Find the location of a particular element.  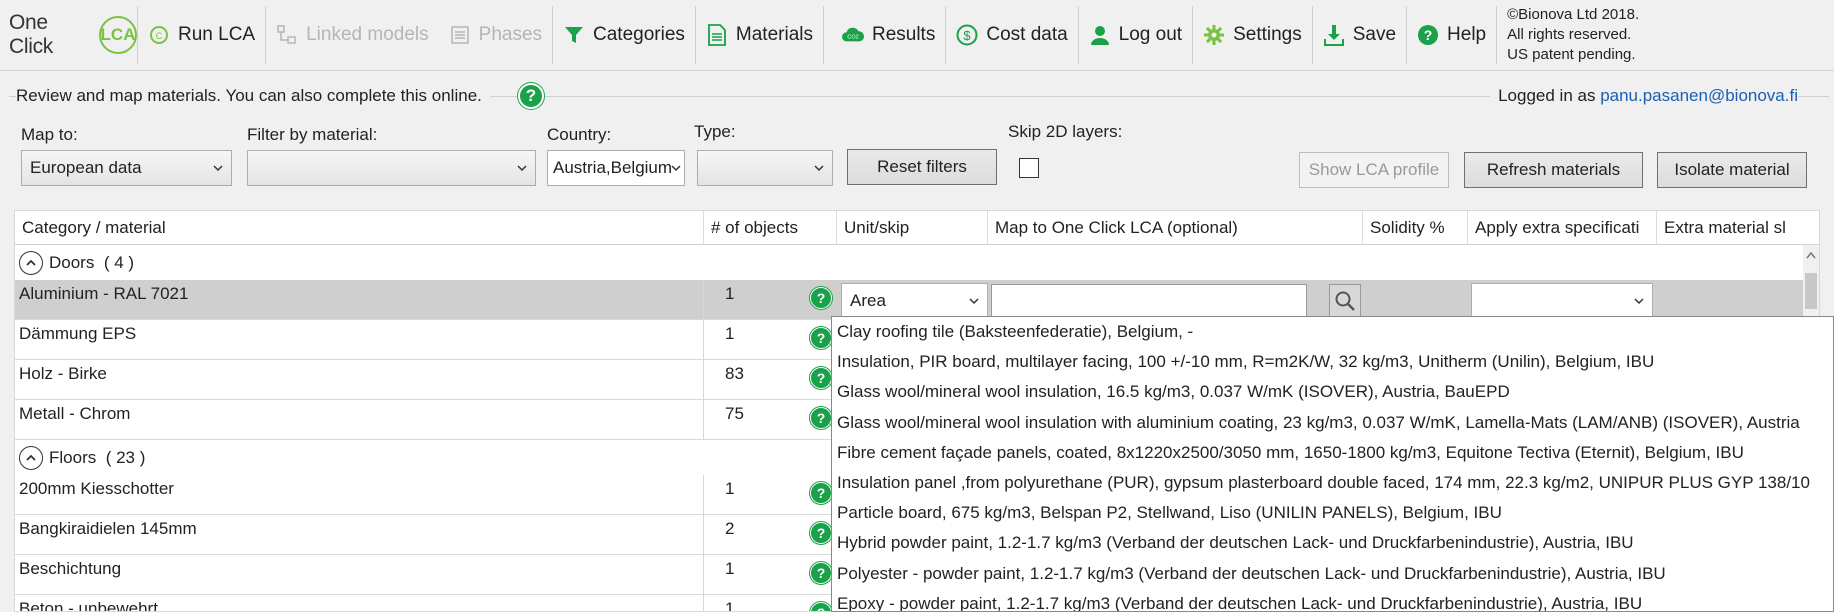

column-header-unit: Unit/skip is located at coordinates (912, 228).